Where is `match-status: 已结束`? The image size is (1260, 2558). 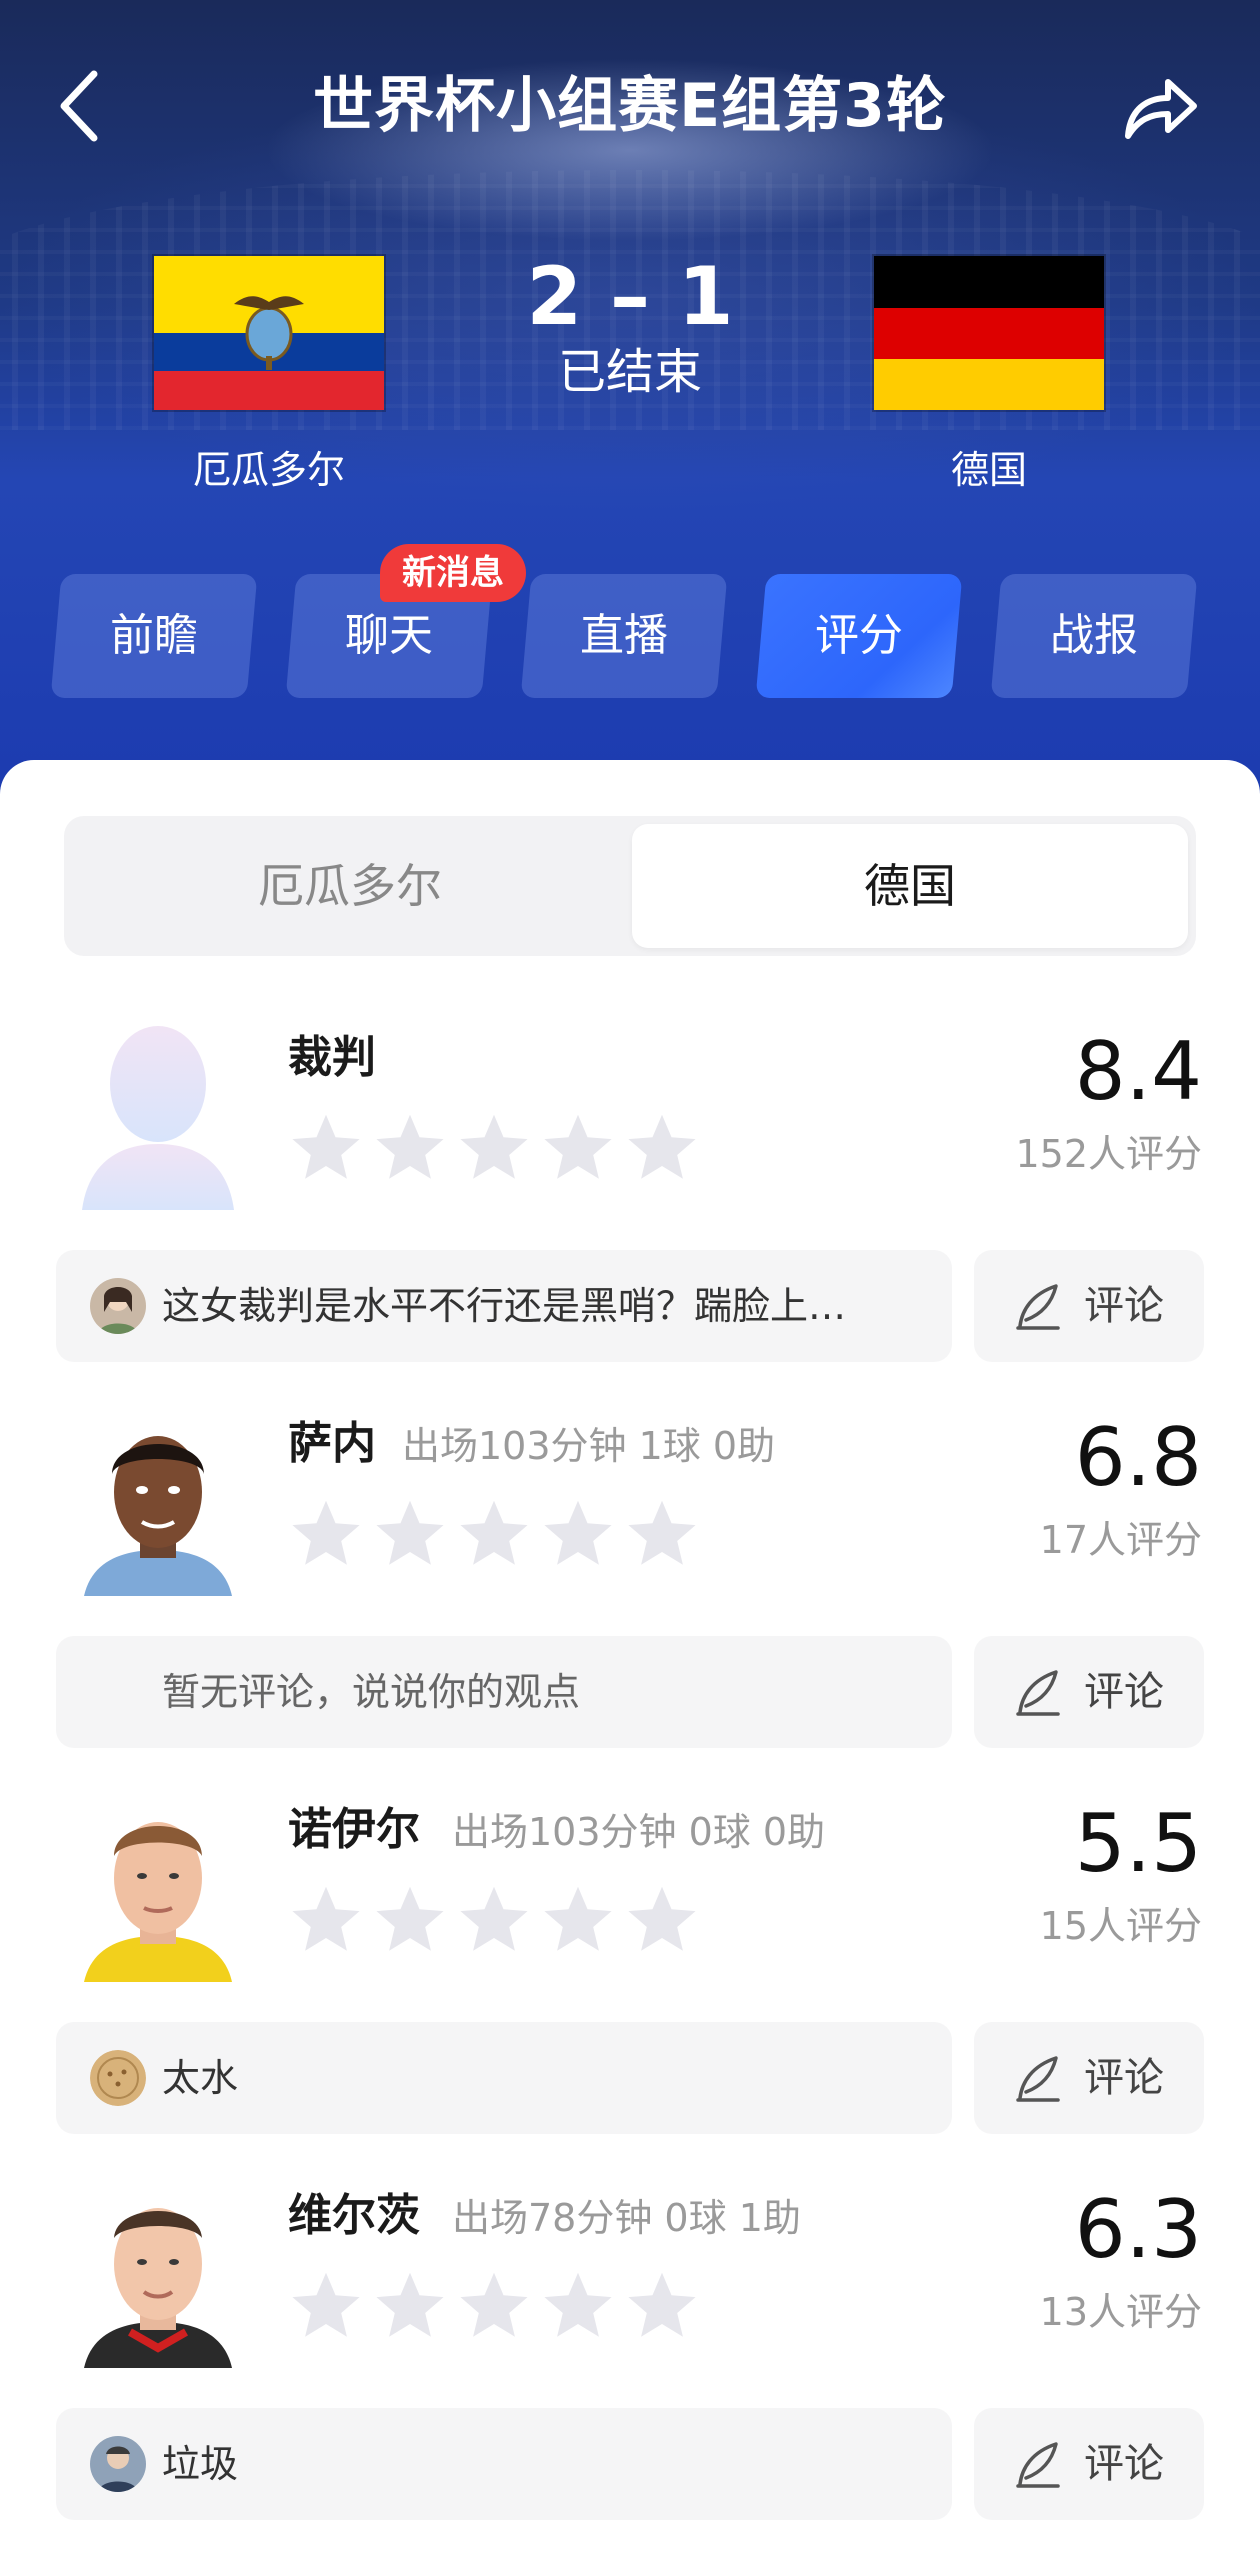
match-status: 已结束 is located at coordinates (629, 372).